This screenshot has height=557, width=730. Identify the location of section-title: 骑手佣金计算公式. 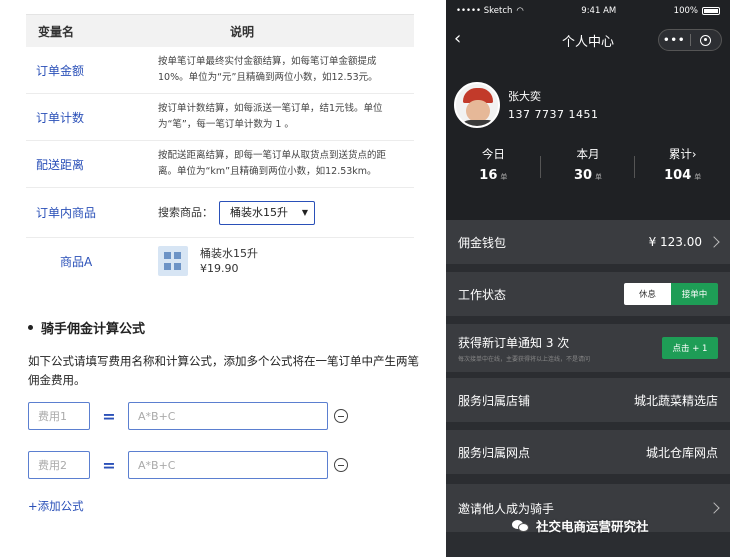
(86, 327).